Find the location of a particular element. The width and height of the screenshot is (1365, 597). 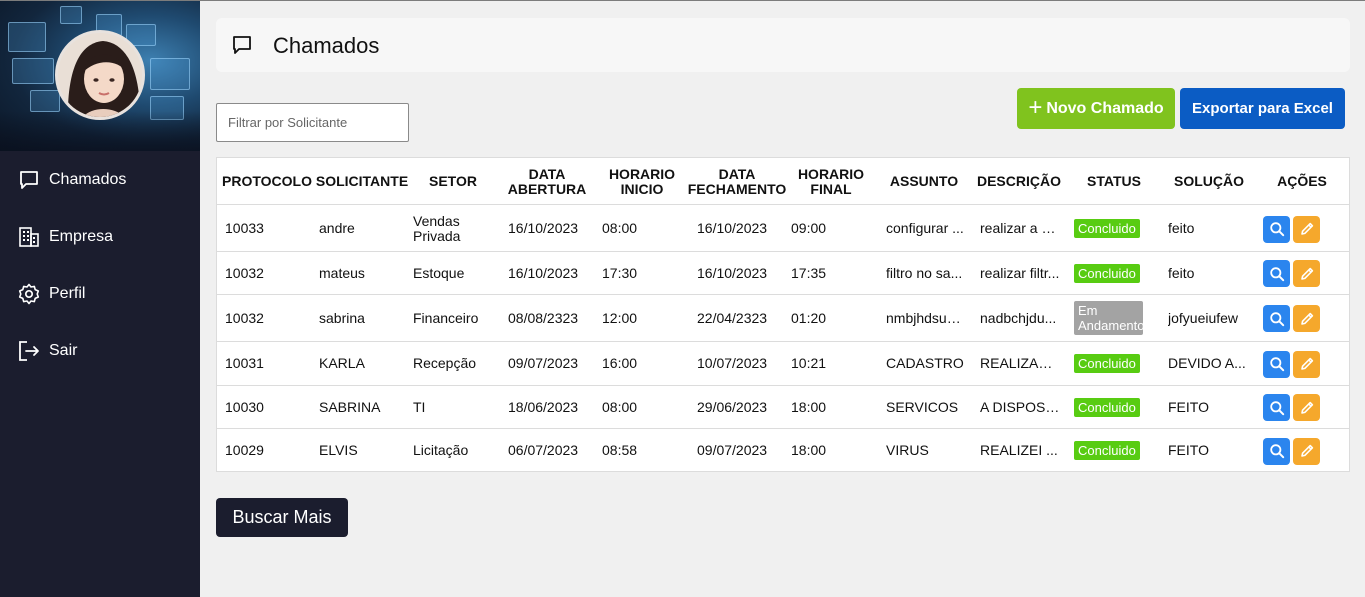

cell-protocolo: 10032 is located at coordinates (244, 317).